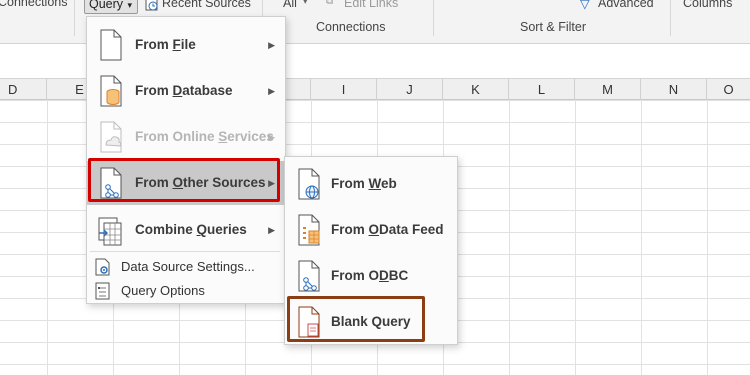 The width and height of the screenshot is (750, 375). Describe the element at coordinates (707, 5) in the screenshot. I see `text-to-columns-button: Columns` at that location.